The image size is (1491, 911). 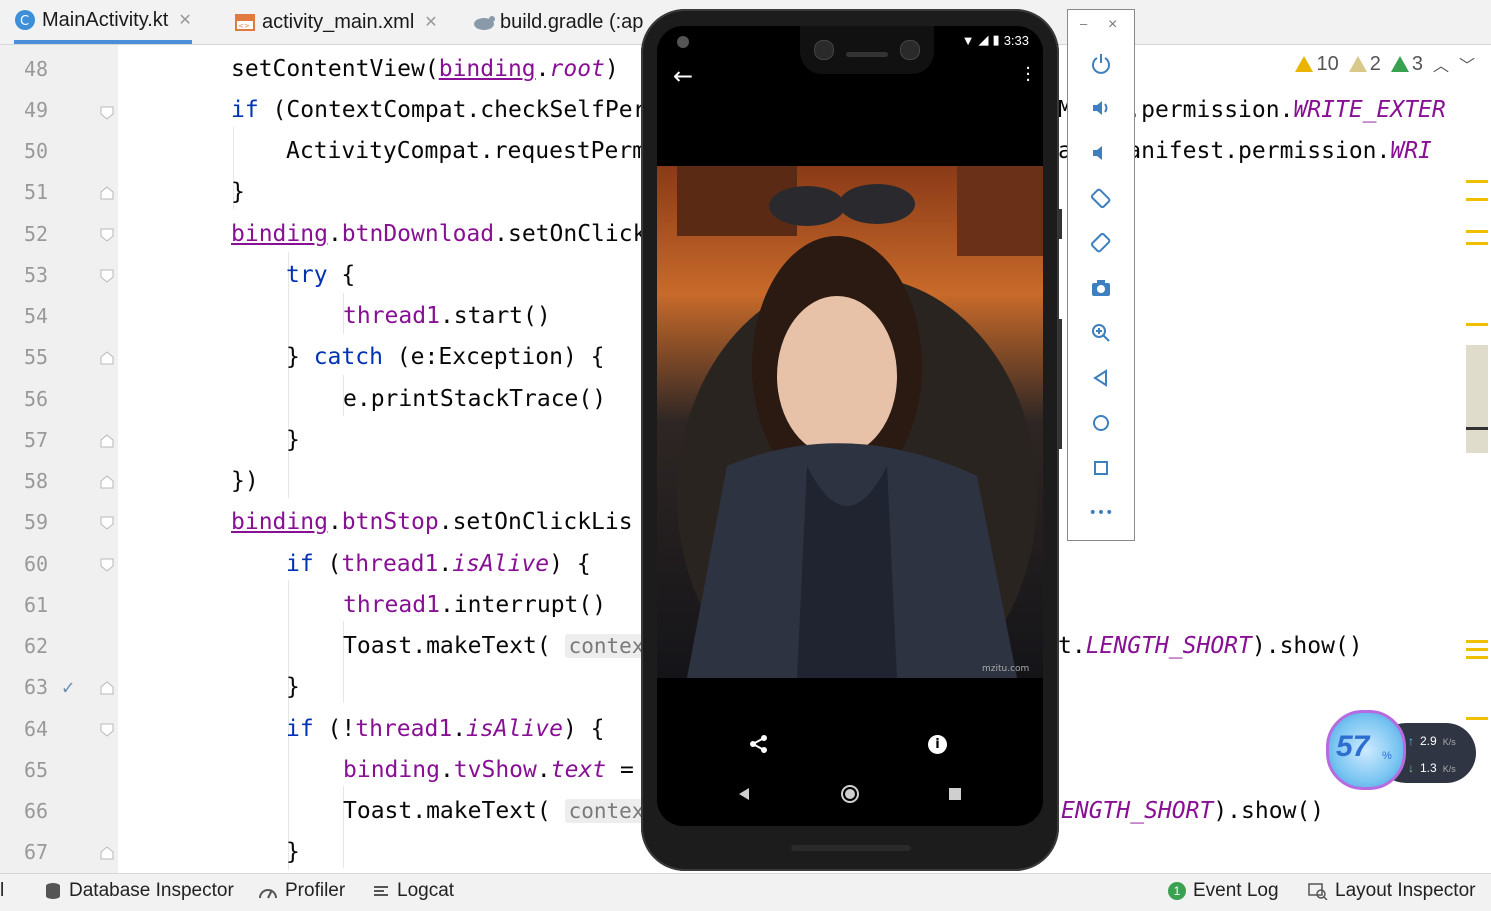 I want to click on rotate-right-icon, so click(x=1101, y=243).